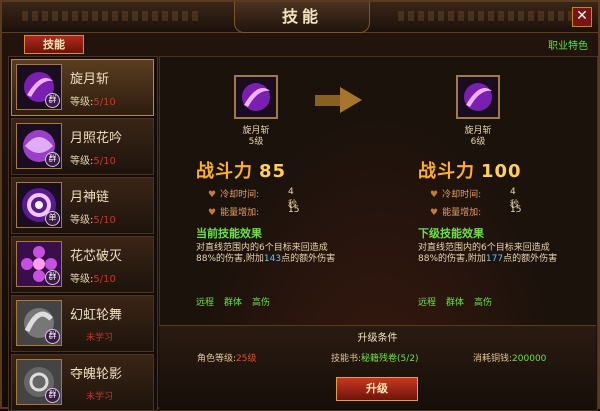  I want to click on title-bar: 技能 ✕, so click(300, 17).